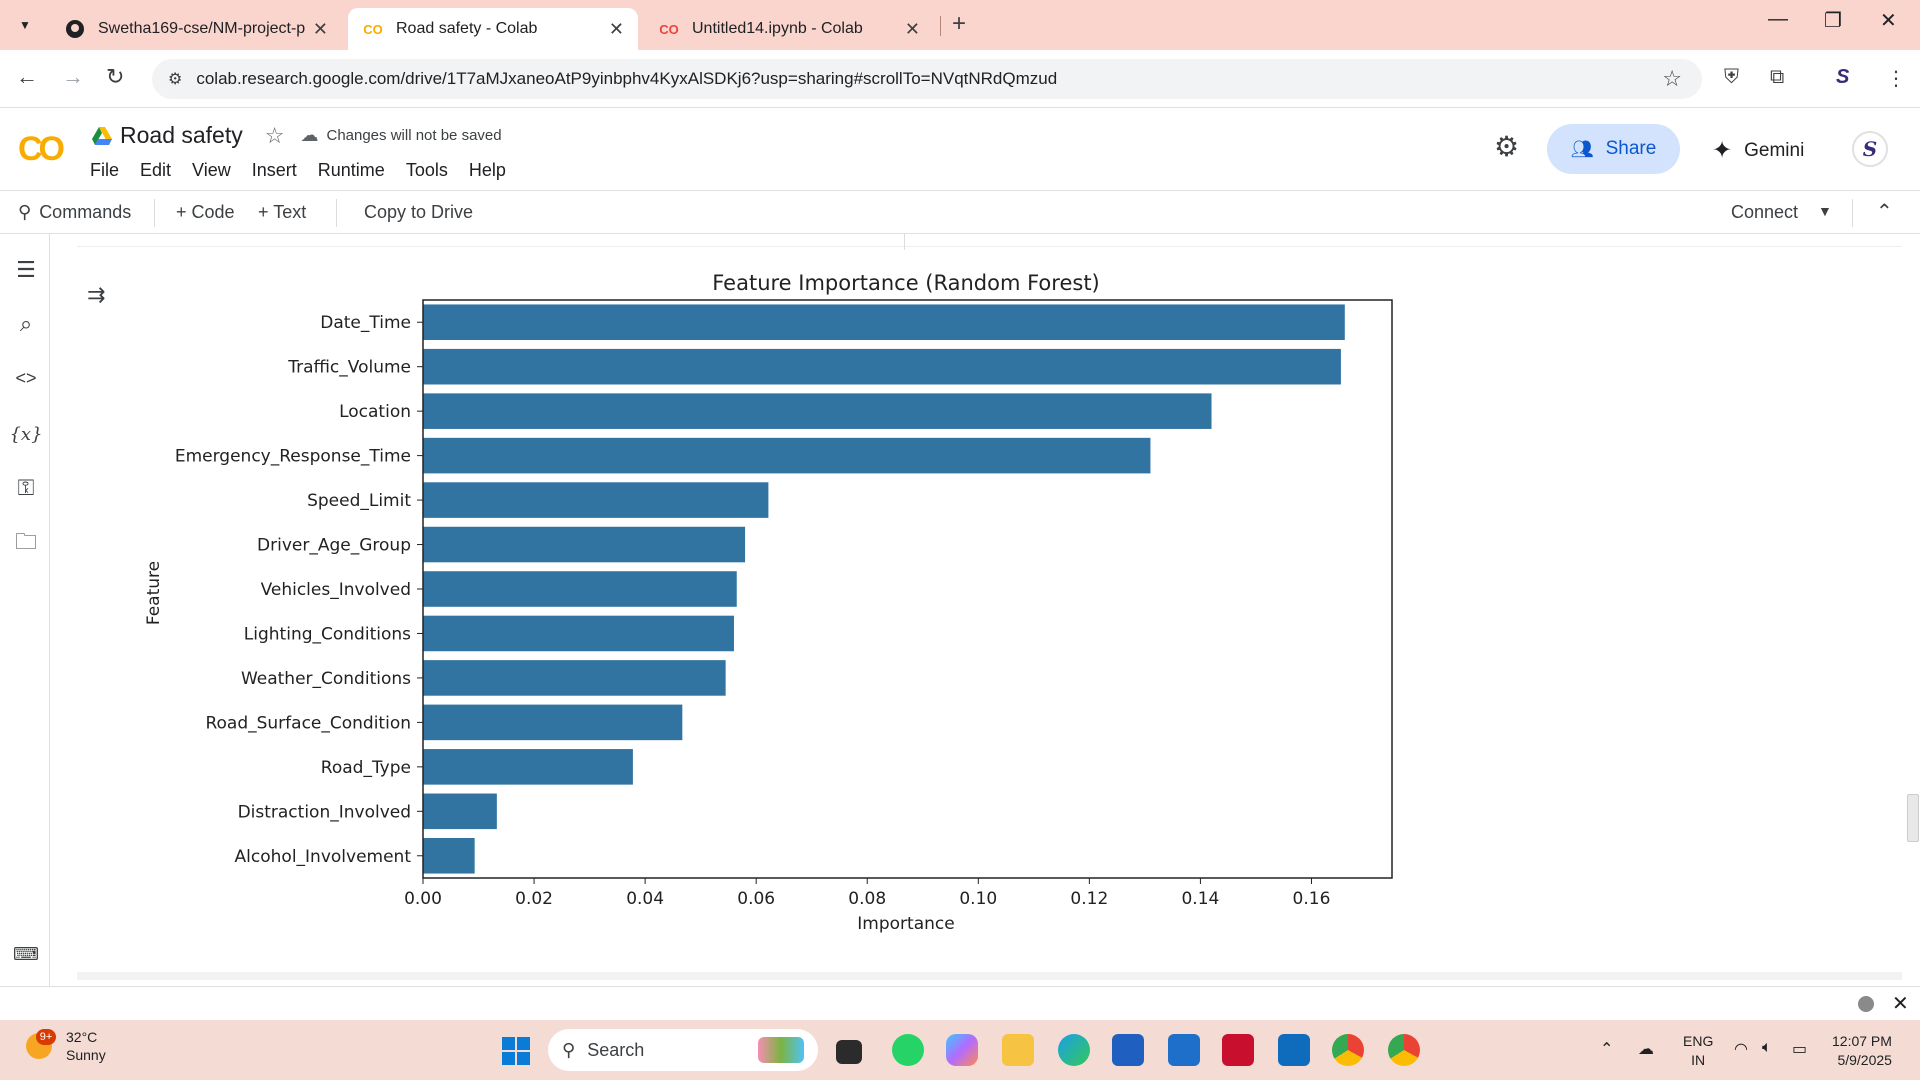 The height and width of the screenshot is (1080, 1920). What do you see at coordinates (1764, 212) in the screenshot?
I see `connect-button: Connect` at bounding box center [1764, 212].